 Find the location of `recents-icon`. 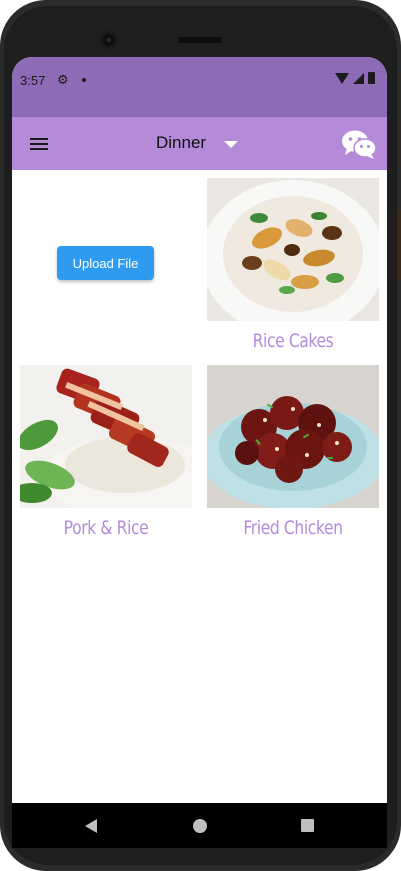

recents-icon is located at coordinates (307, 825).